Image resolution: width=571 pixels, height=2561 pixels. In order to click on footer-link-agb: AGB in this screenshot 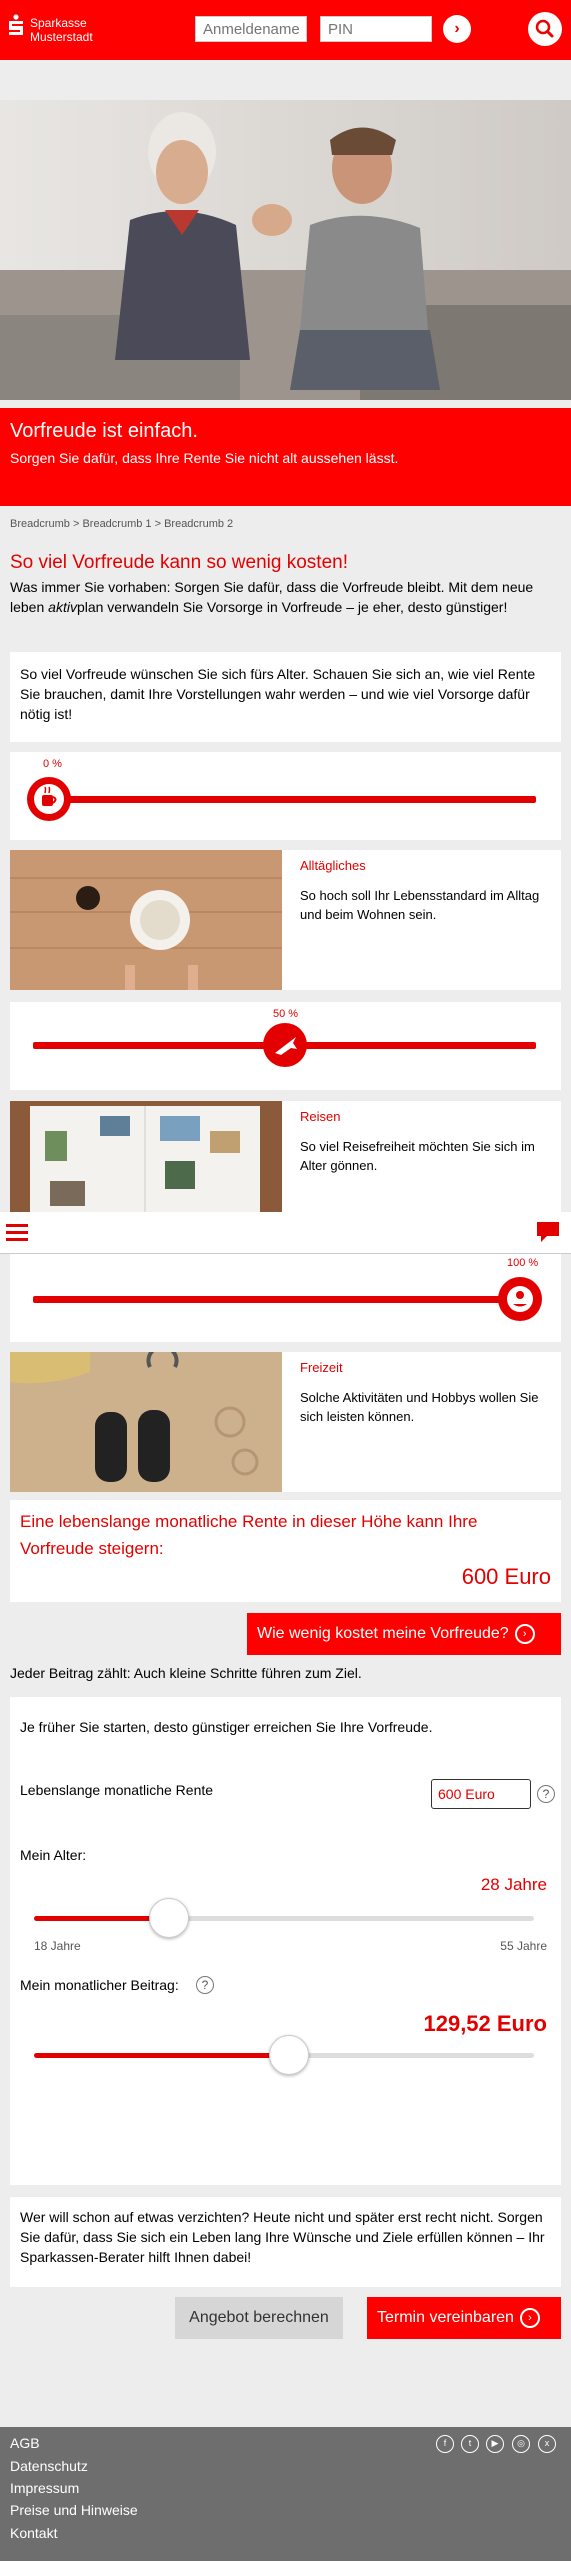, I will do `click(25, 2443)`.